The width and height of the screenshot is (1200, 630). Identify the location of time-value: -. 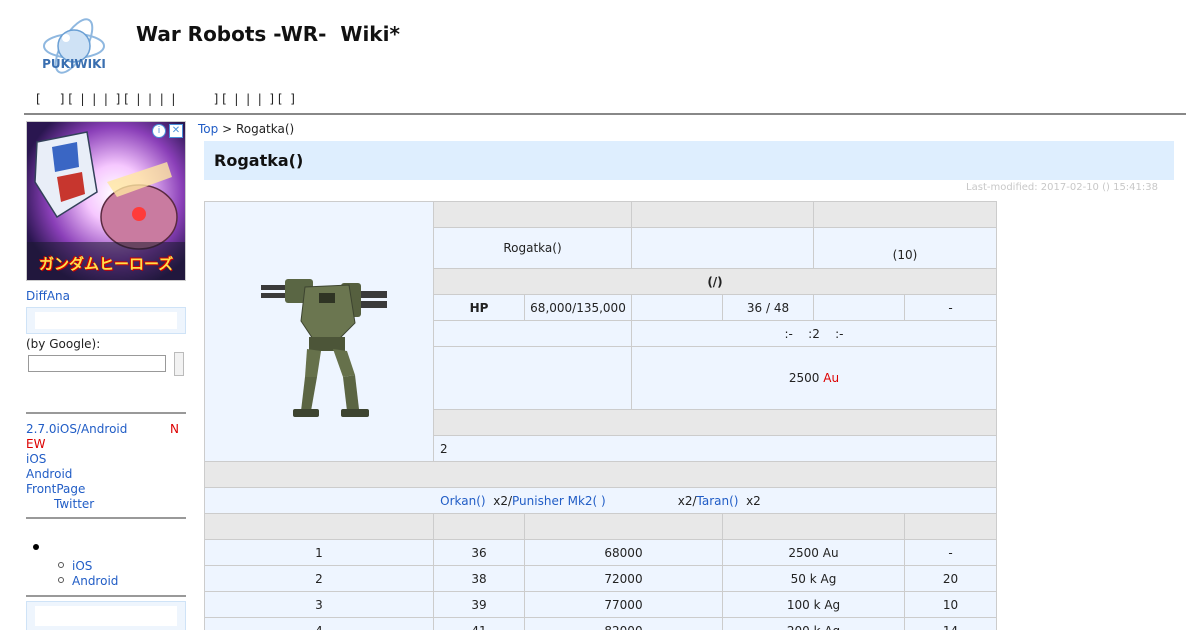
(950, 307).